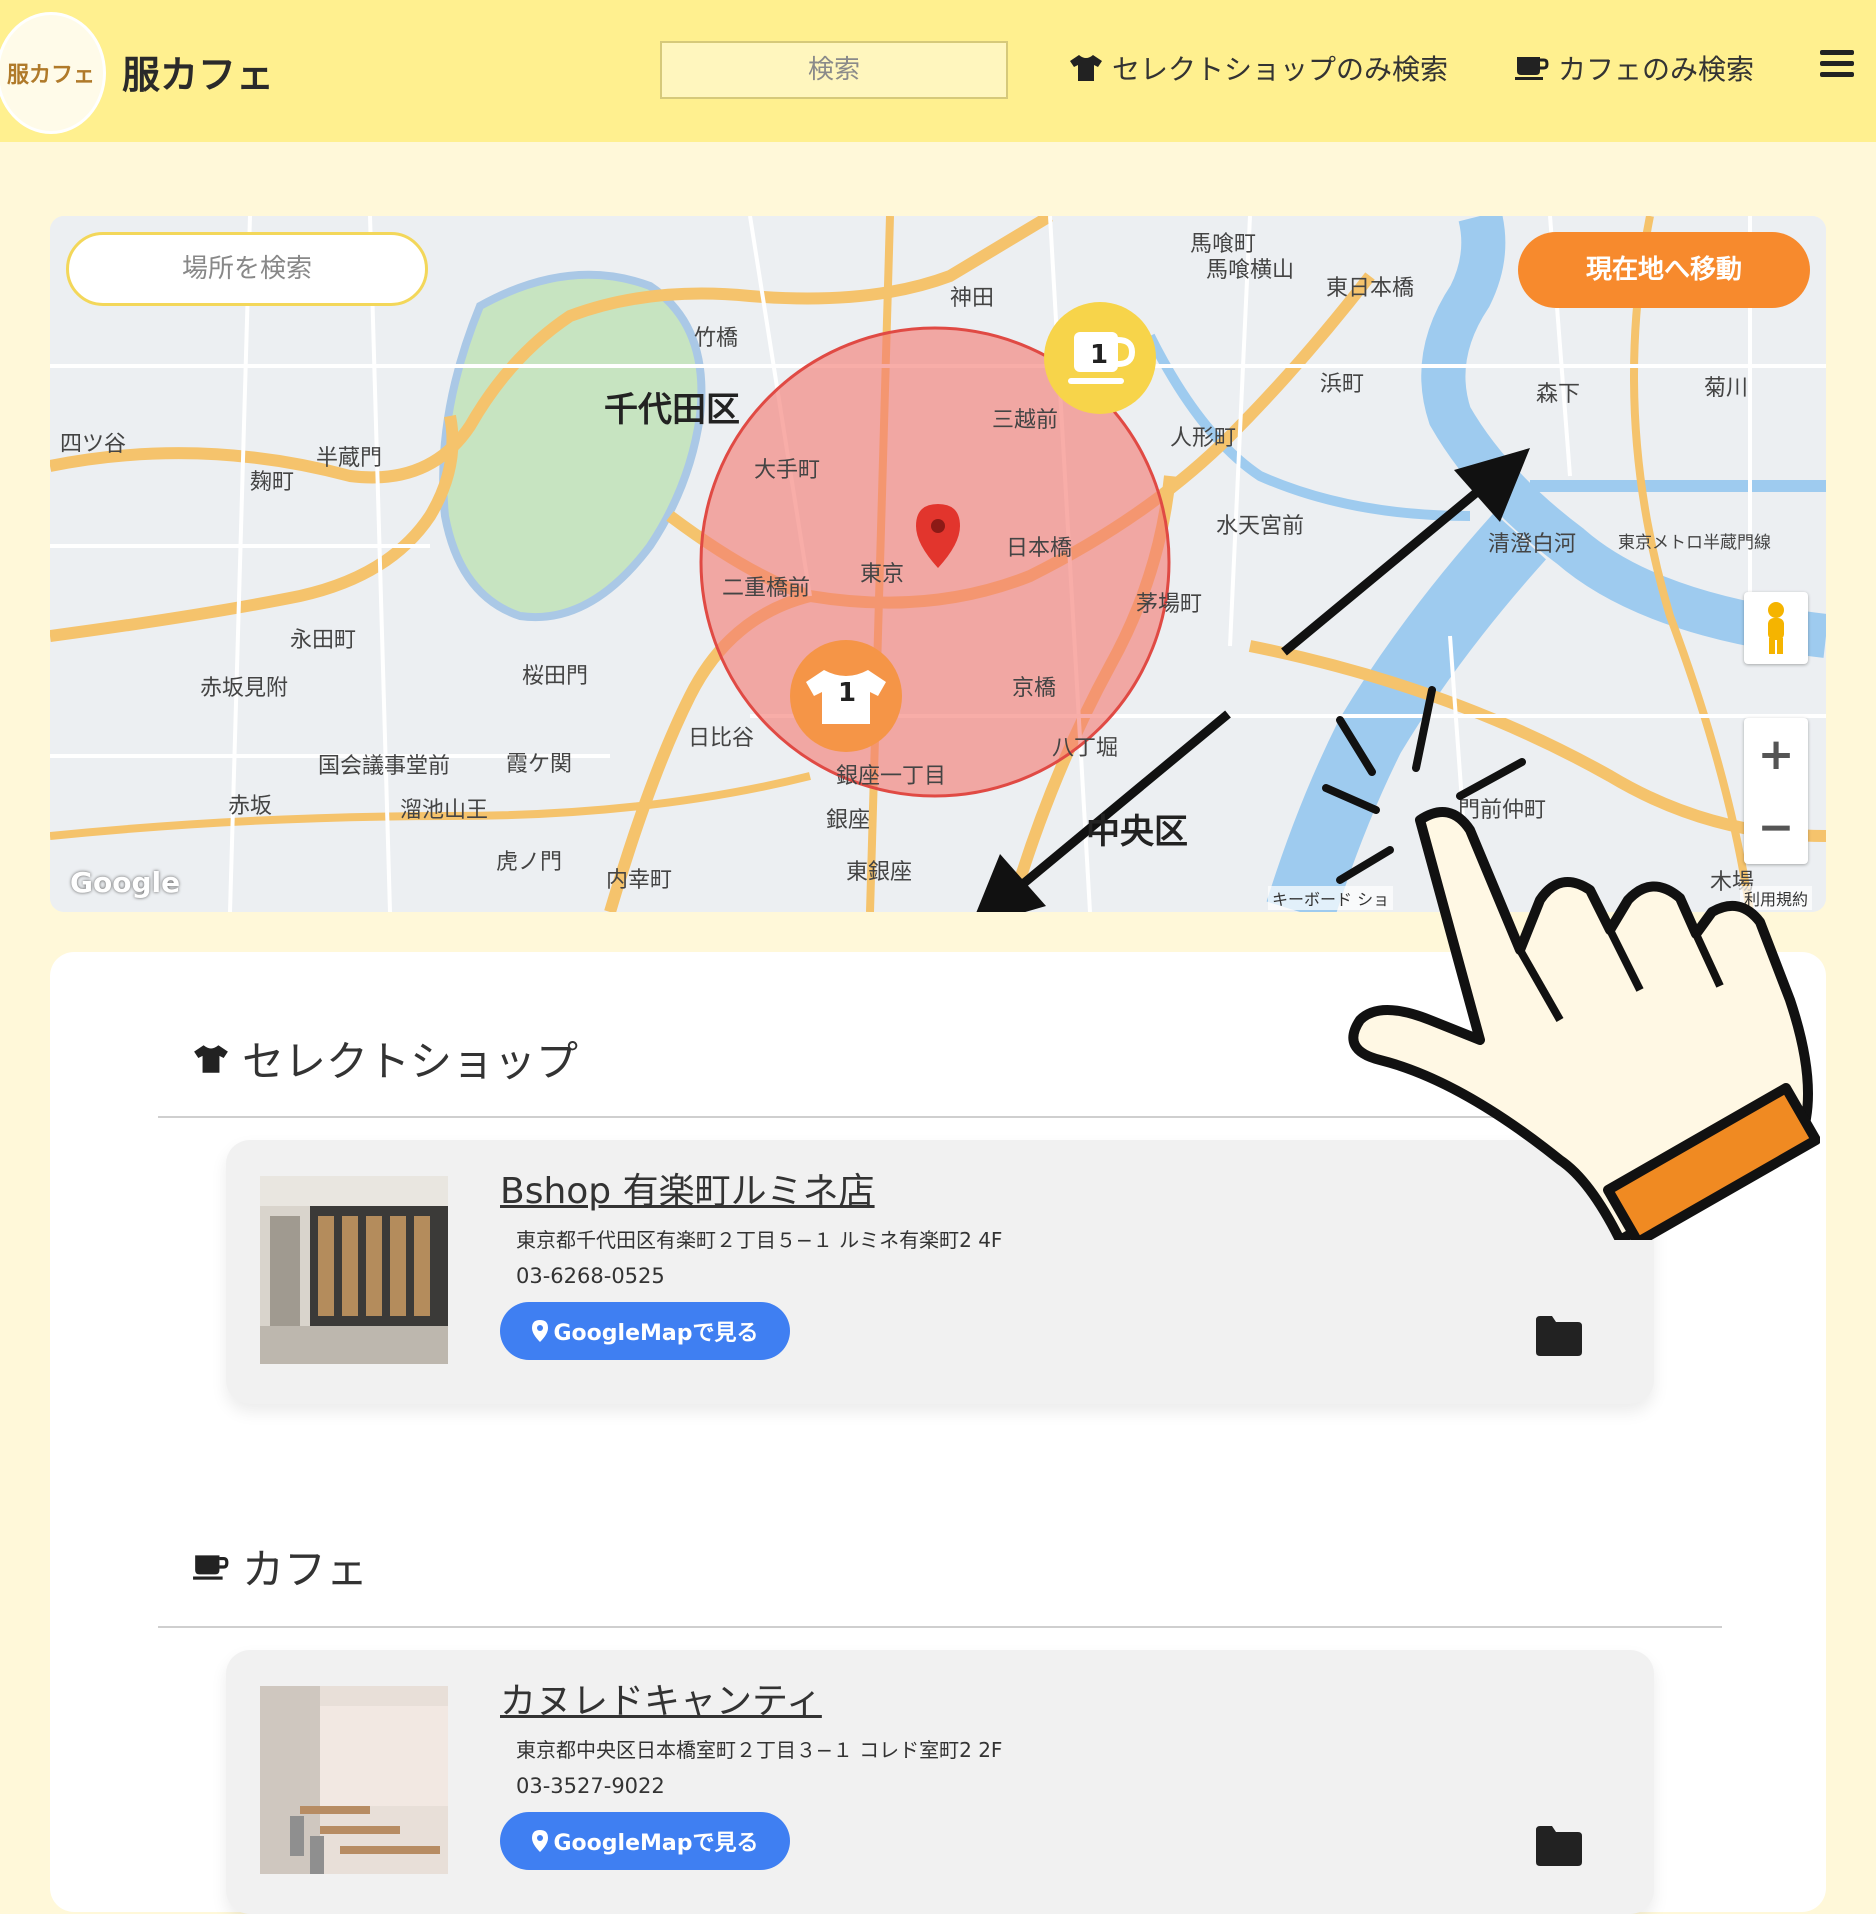 This screenshot has width=1876, height=1914. I want to click on nav-shop-only: セレクトショップのみ検索, so click(1258, 68).